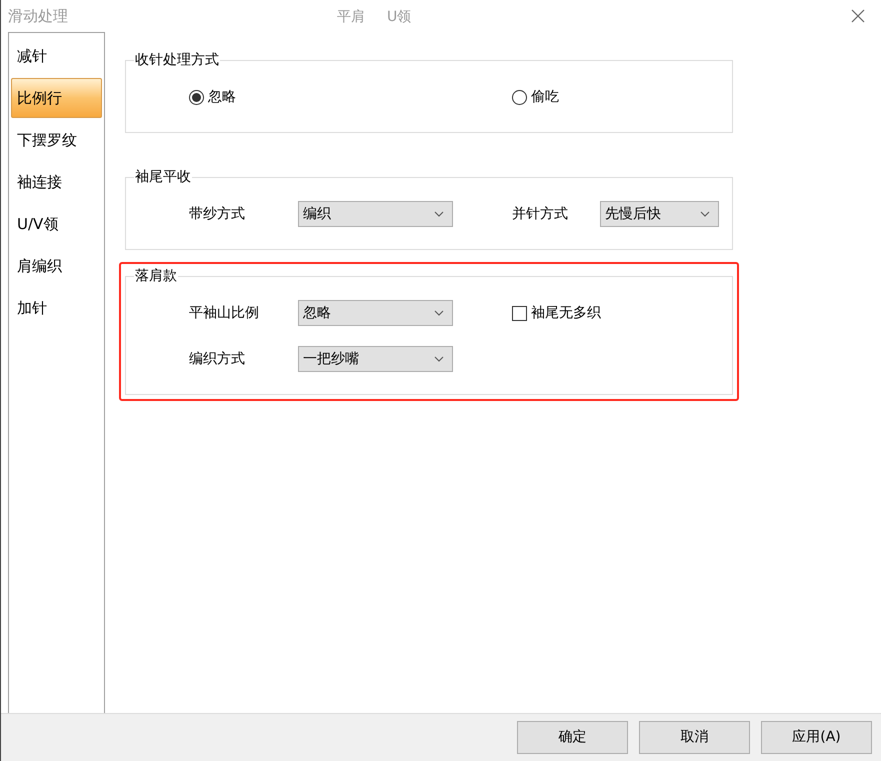 The image size is (881, 761). Describe the element at coordinates (38, 16) in the screenshot. I see `window-title: 滑动处理` at that location.